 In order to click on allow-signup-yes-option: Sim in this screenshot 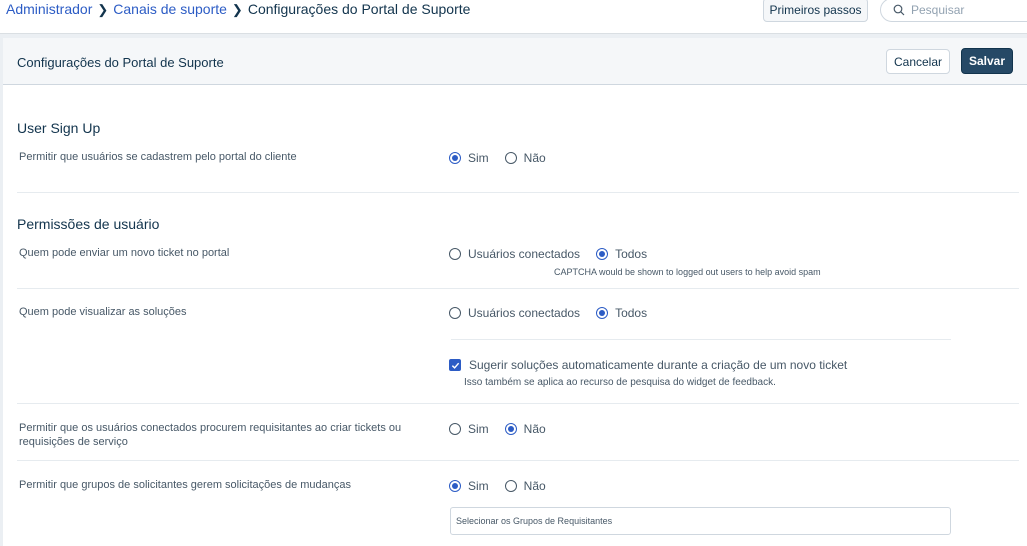, I will do `click(469, 158)`.